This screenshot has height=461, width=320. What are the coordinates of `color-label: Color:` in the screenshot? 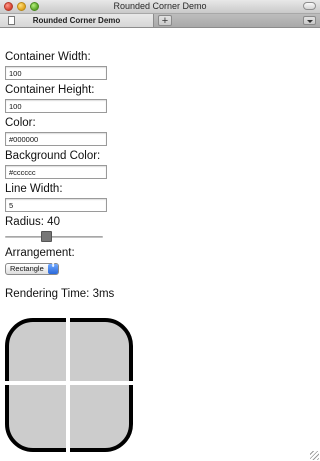 It's located at (20, 123).